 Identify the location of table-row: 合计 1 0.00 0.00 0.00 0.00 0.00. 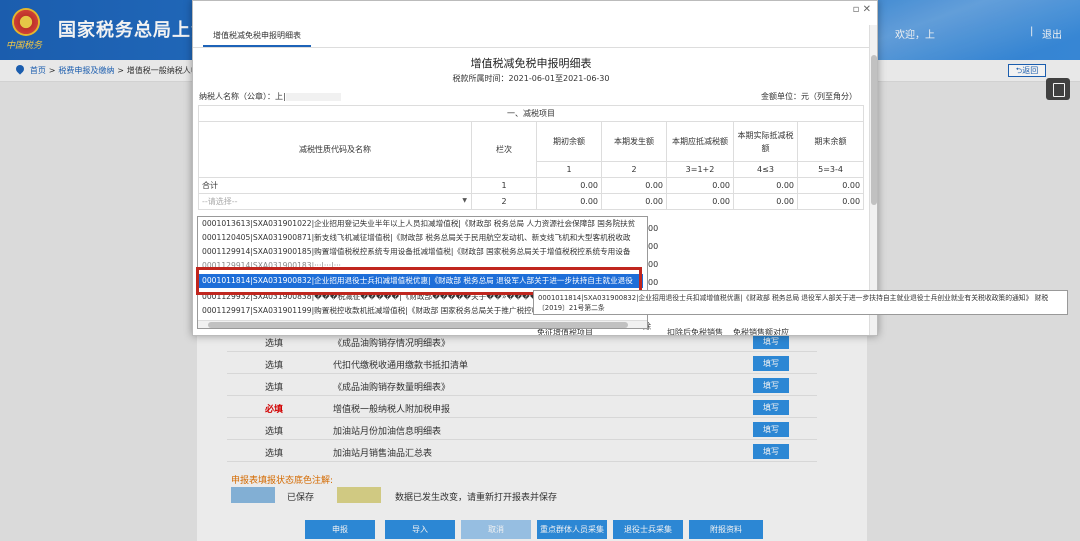
(531, 185).